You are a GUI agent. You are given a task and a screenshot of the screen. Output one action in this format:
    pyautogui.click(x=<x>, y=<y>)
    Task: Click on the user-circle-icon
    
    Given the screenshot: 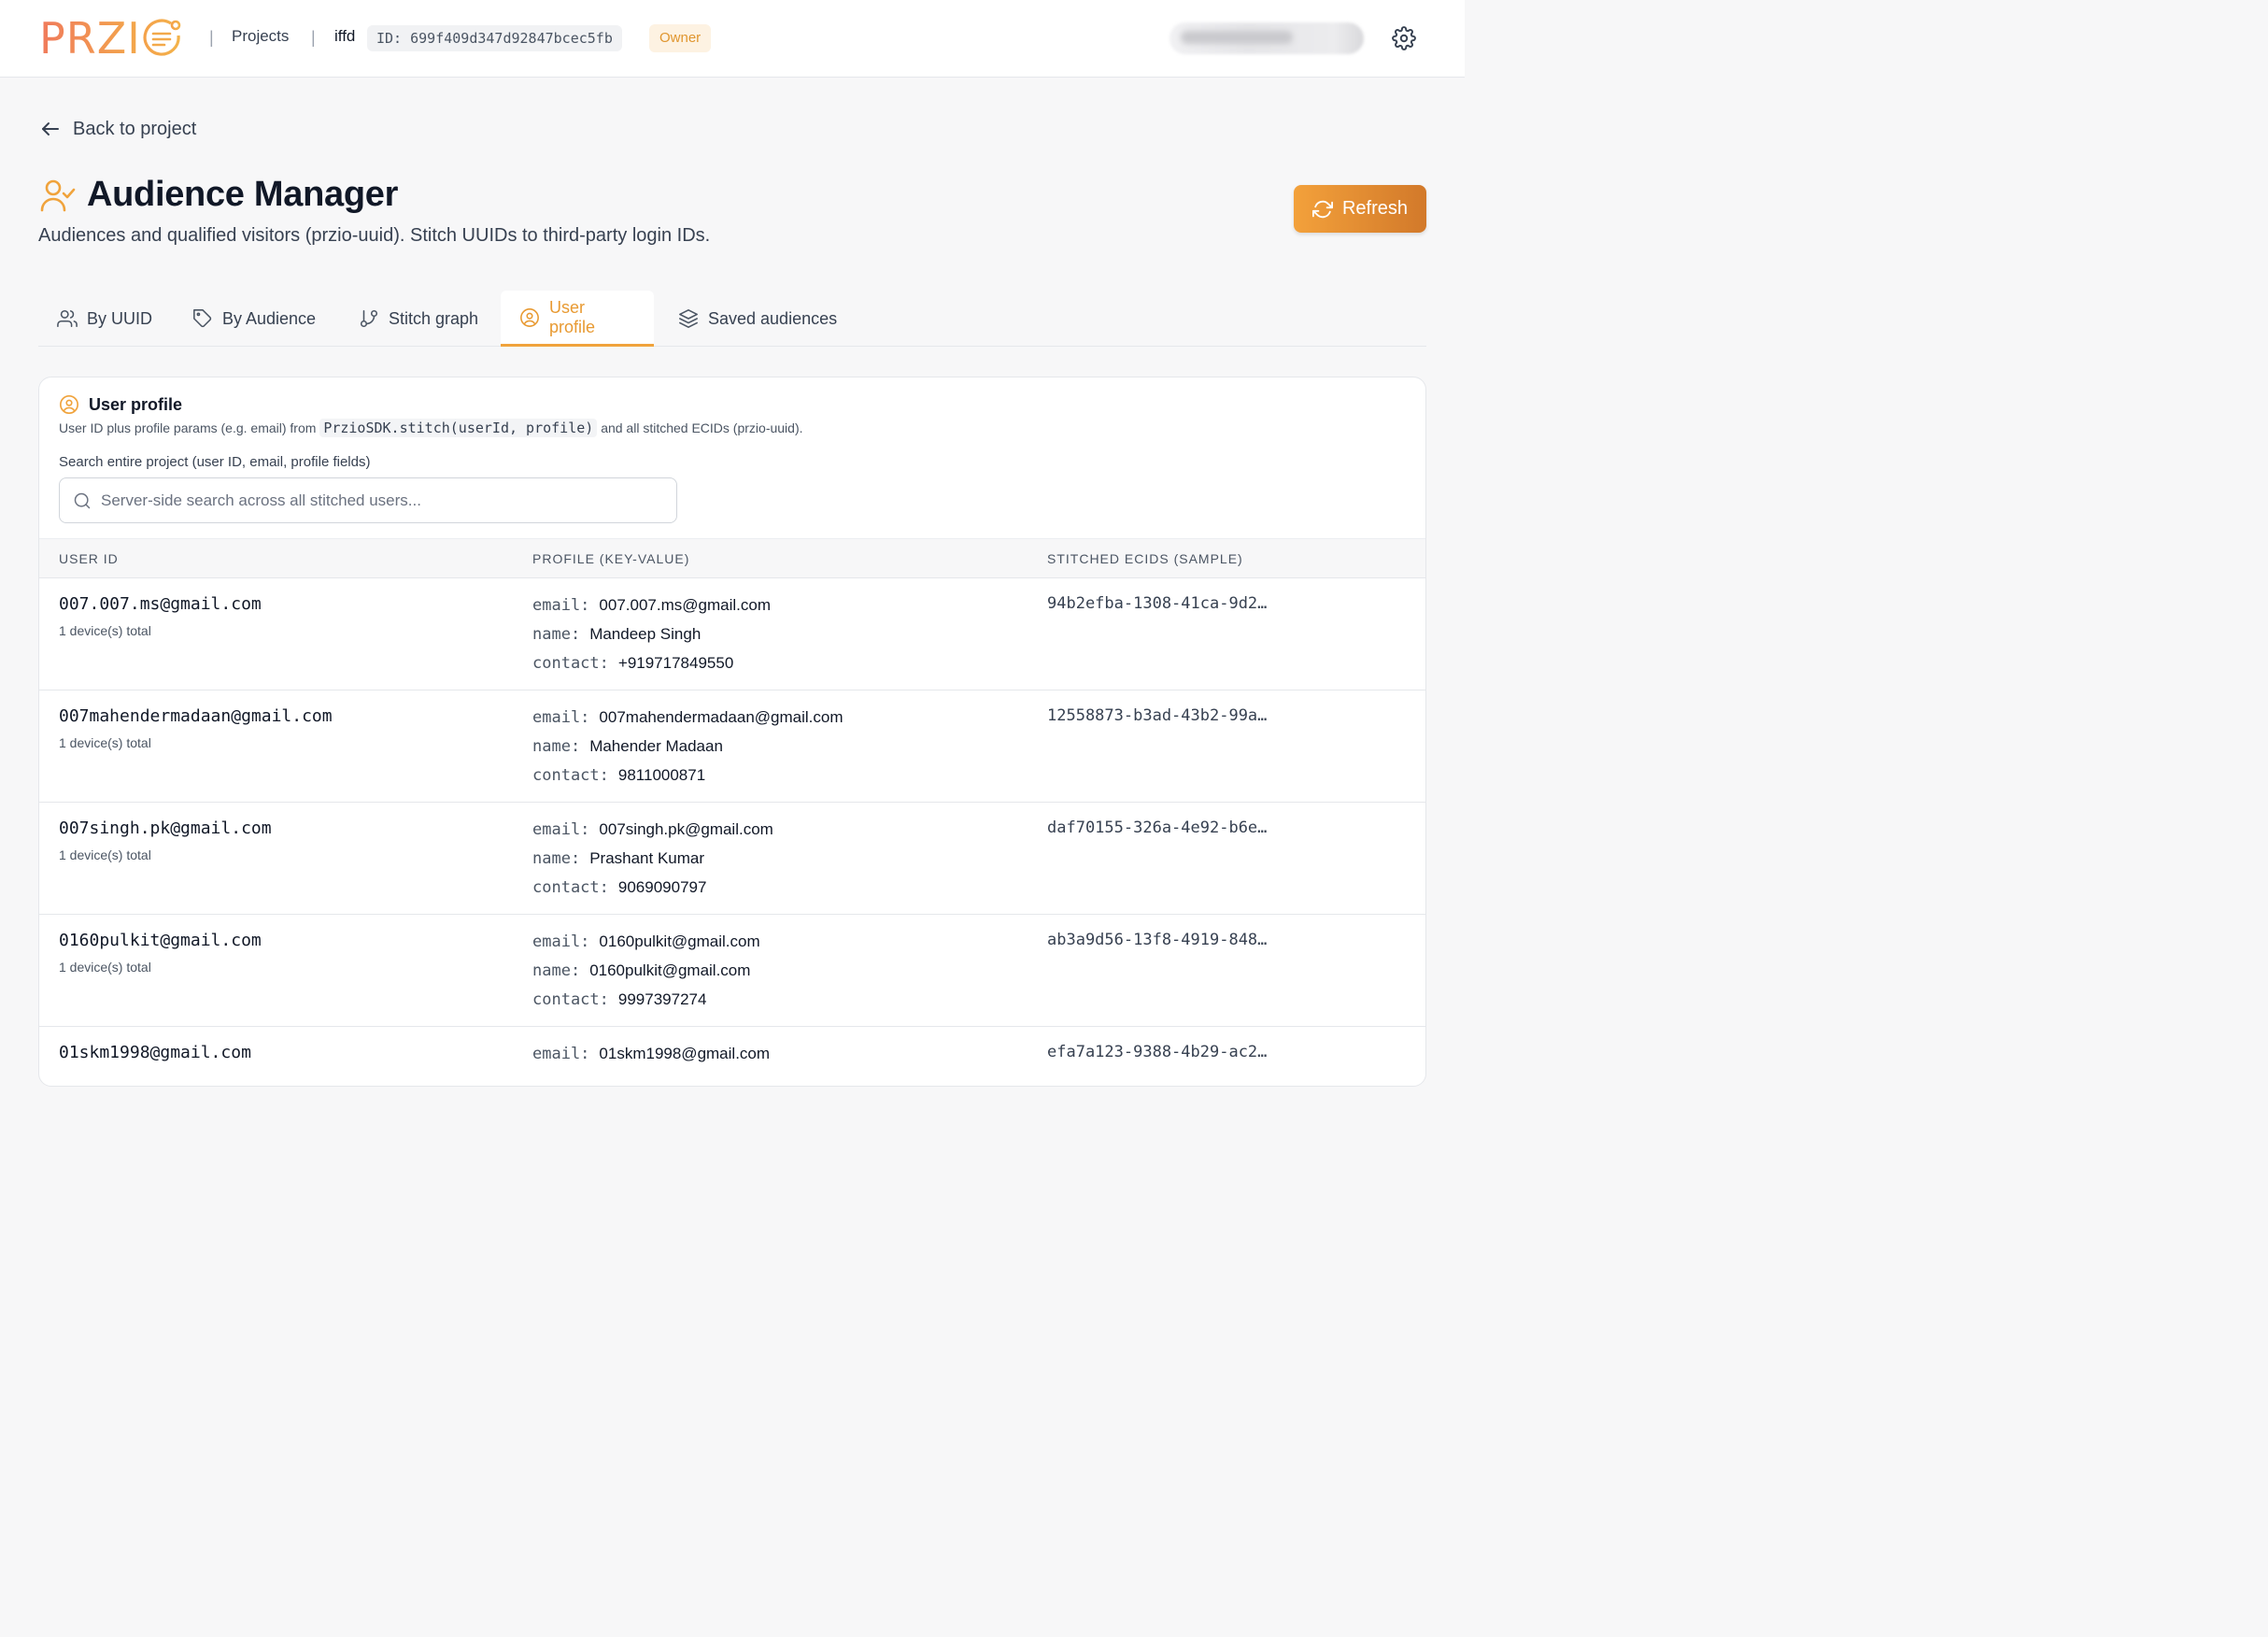 What is the action you would take?
    pyautogui.click(x=69, y=405)
    